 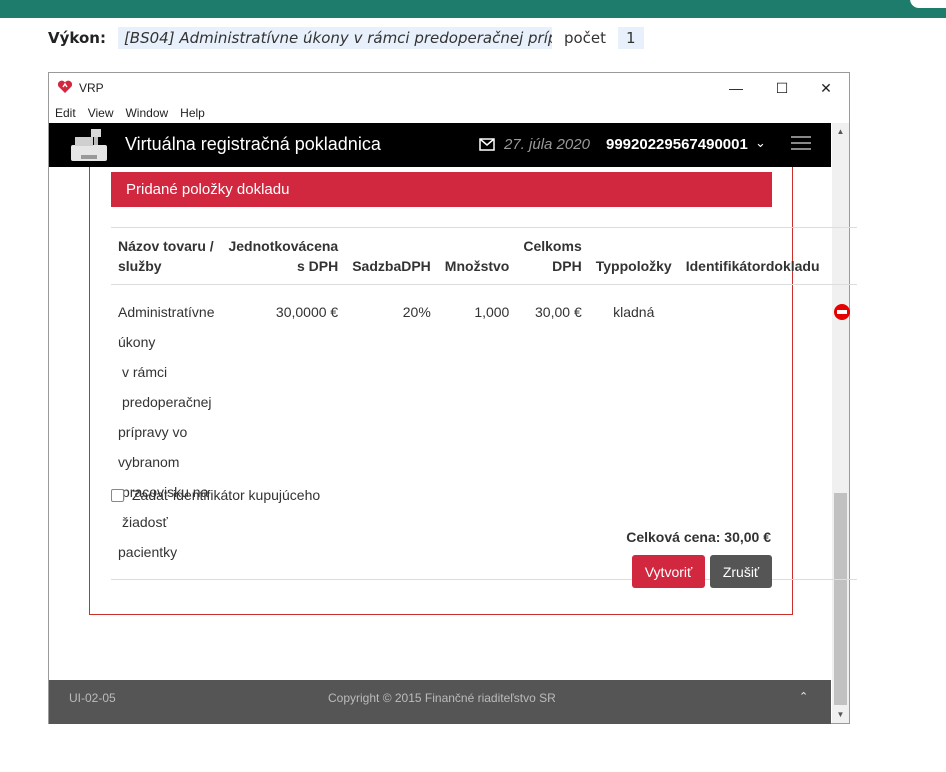 I want to click on maximize-icon: ☐, so click(x=782, y=87).